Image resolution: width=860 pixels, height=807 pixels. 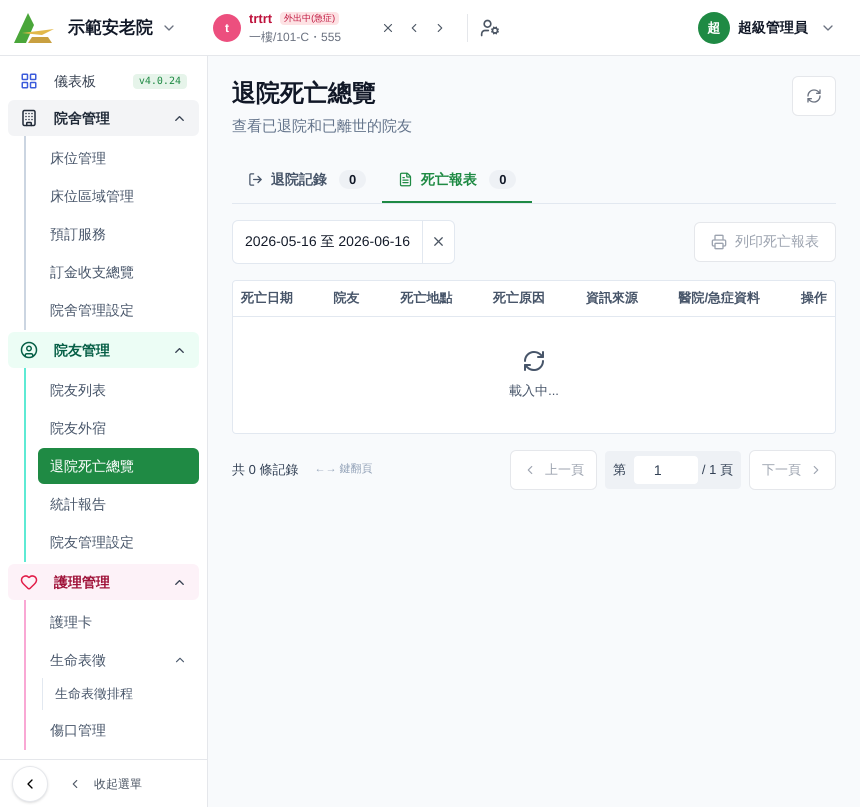 I want to click on sidebar-item: 護理卡, so click(x=118, y=622).